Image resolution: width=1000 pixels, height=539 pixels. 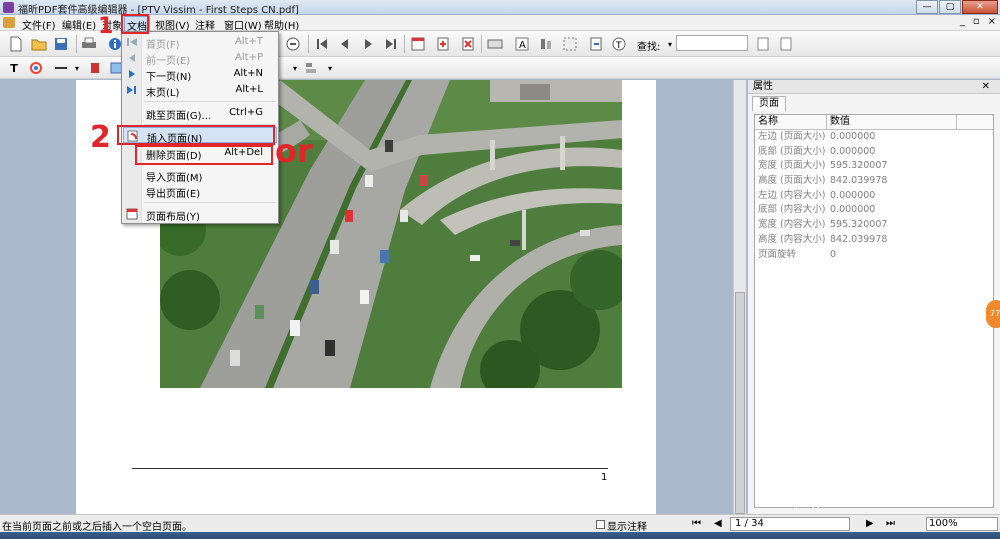 What do you see at coordinates (14, 68) in the screenshot?
I see `text-tool-icon: T` at bounding box center [14, 68].